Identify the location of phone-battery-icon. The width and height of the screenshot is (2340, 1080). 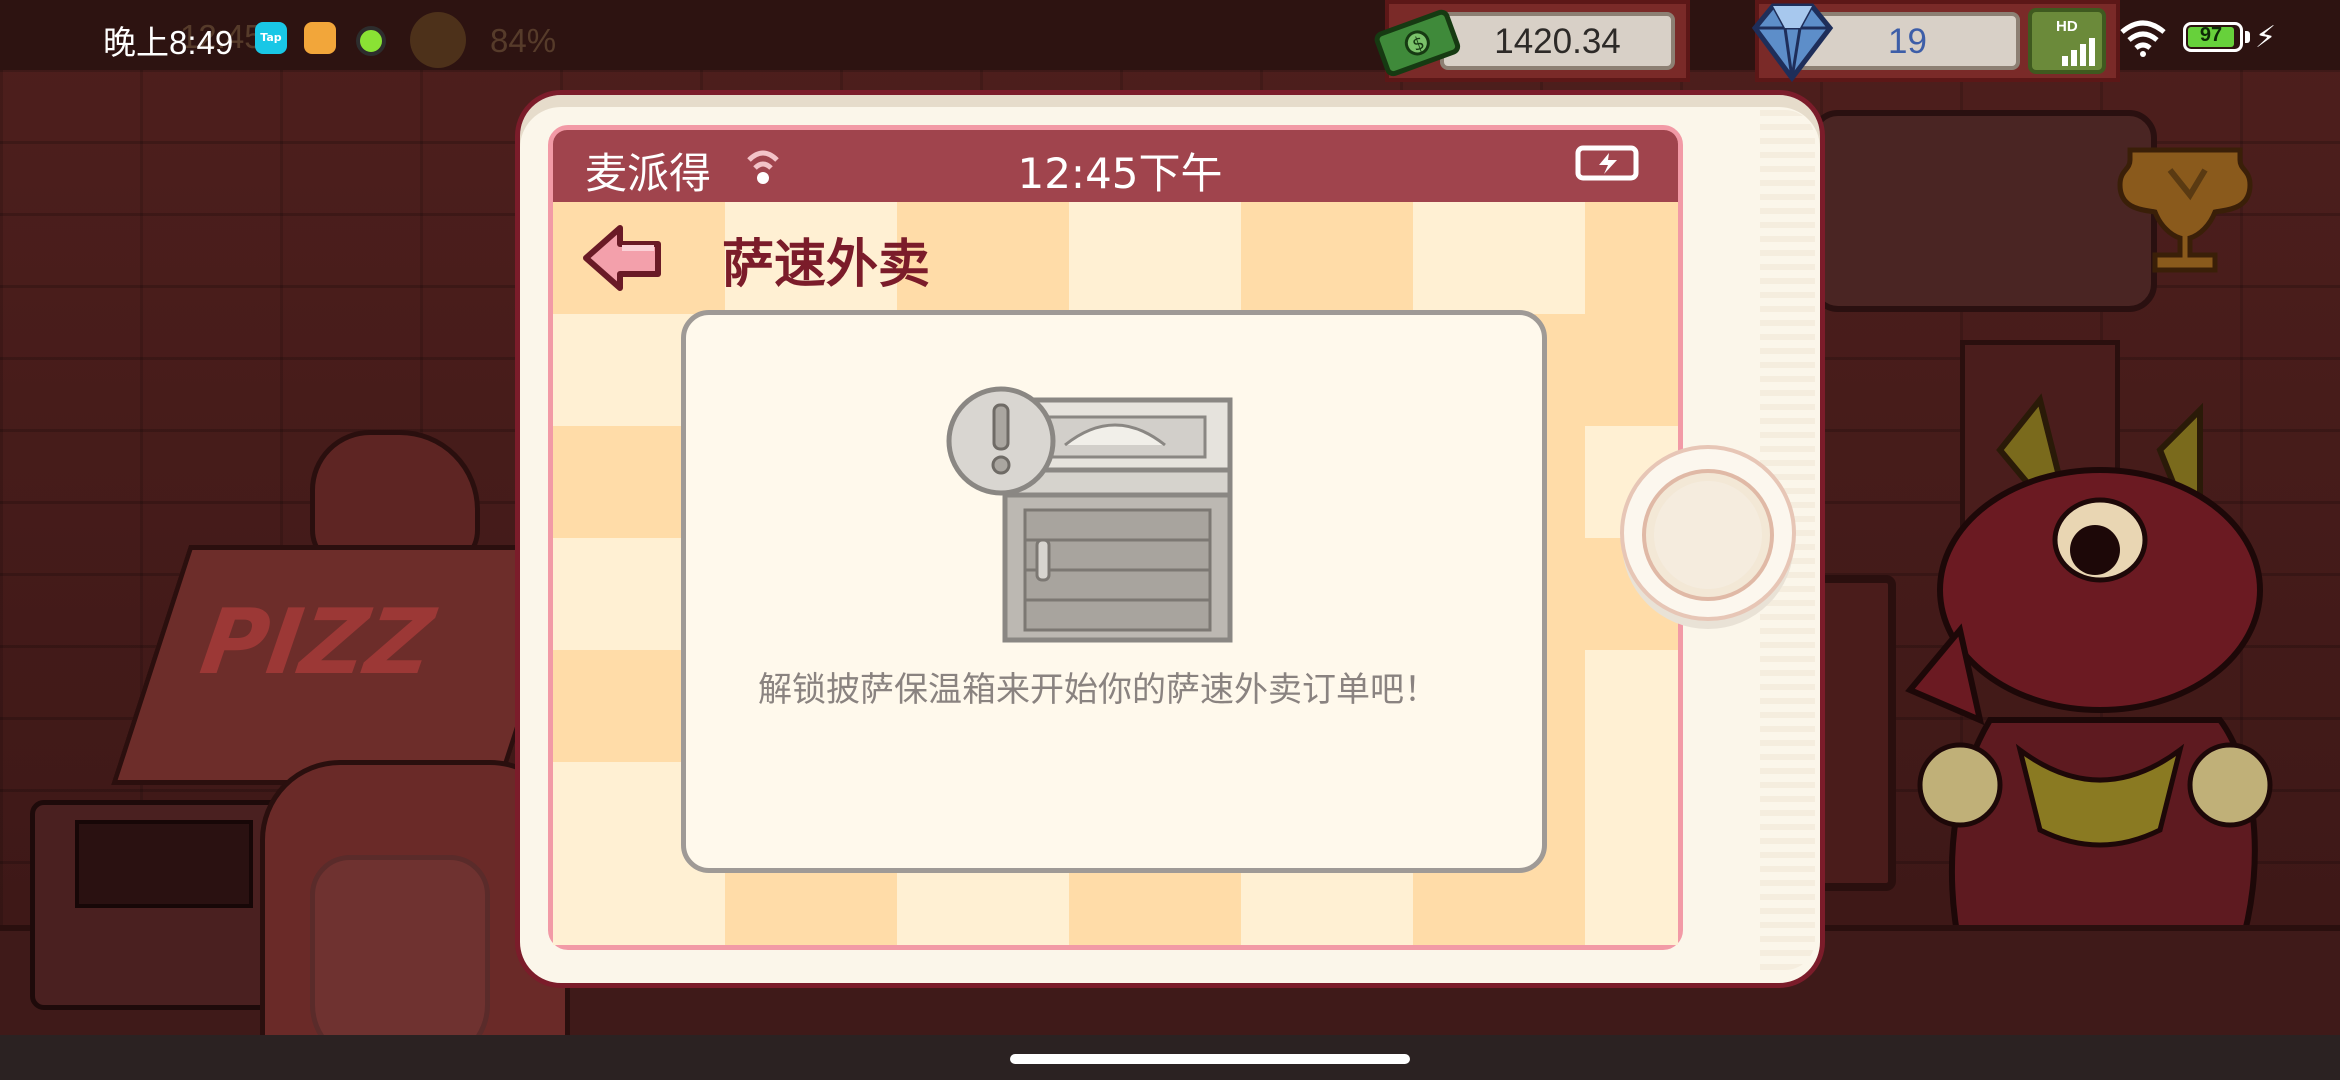
(1607, 163).